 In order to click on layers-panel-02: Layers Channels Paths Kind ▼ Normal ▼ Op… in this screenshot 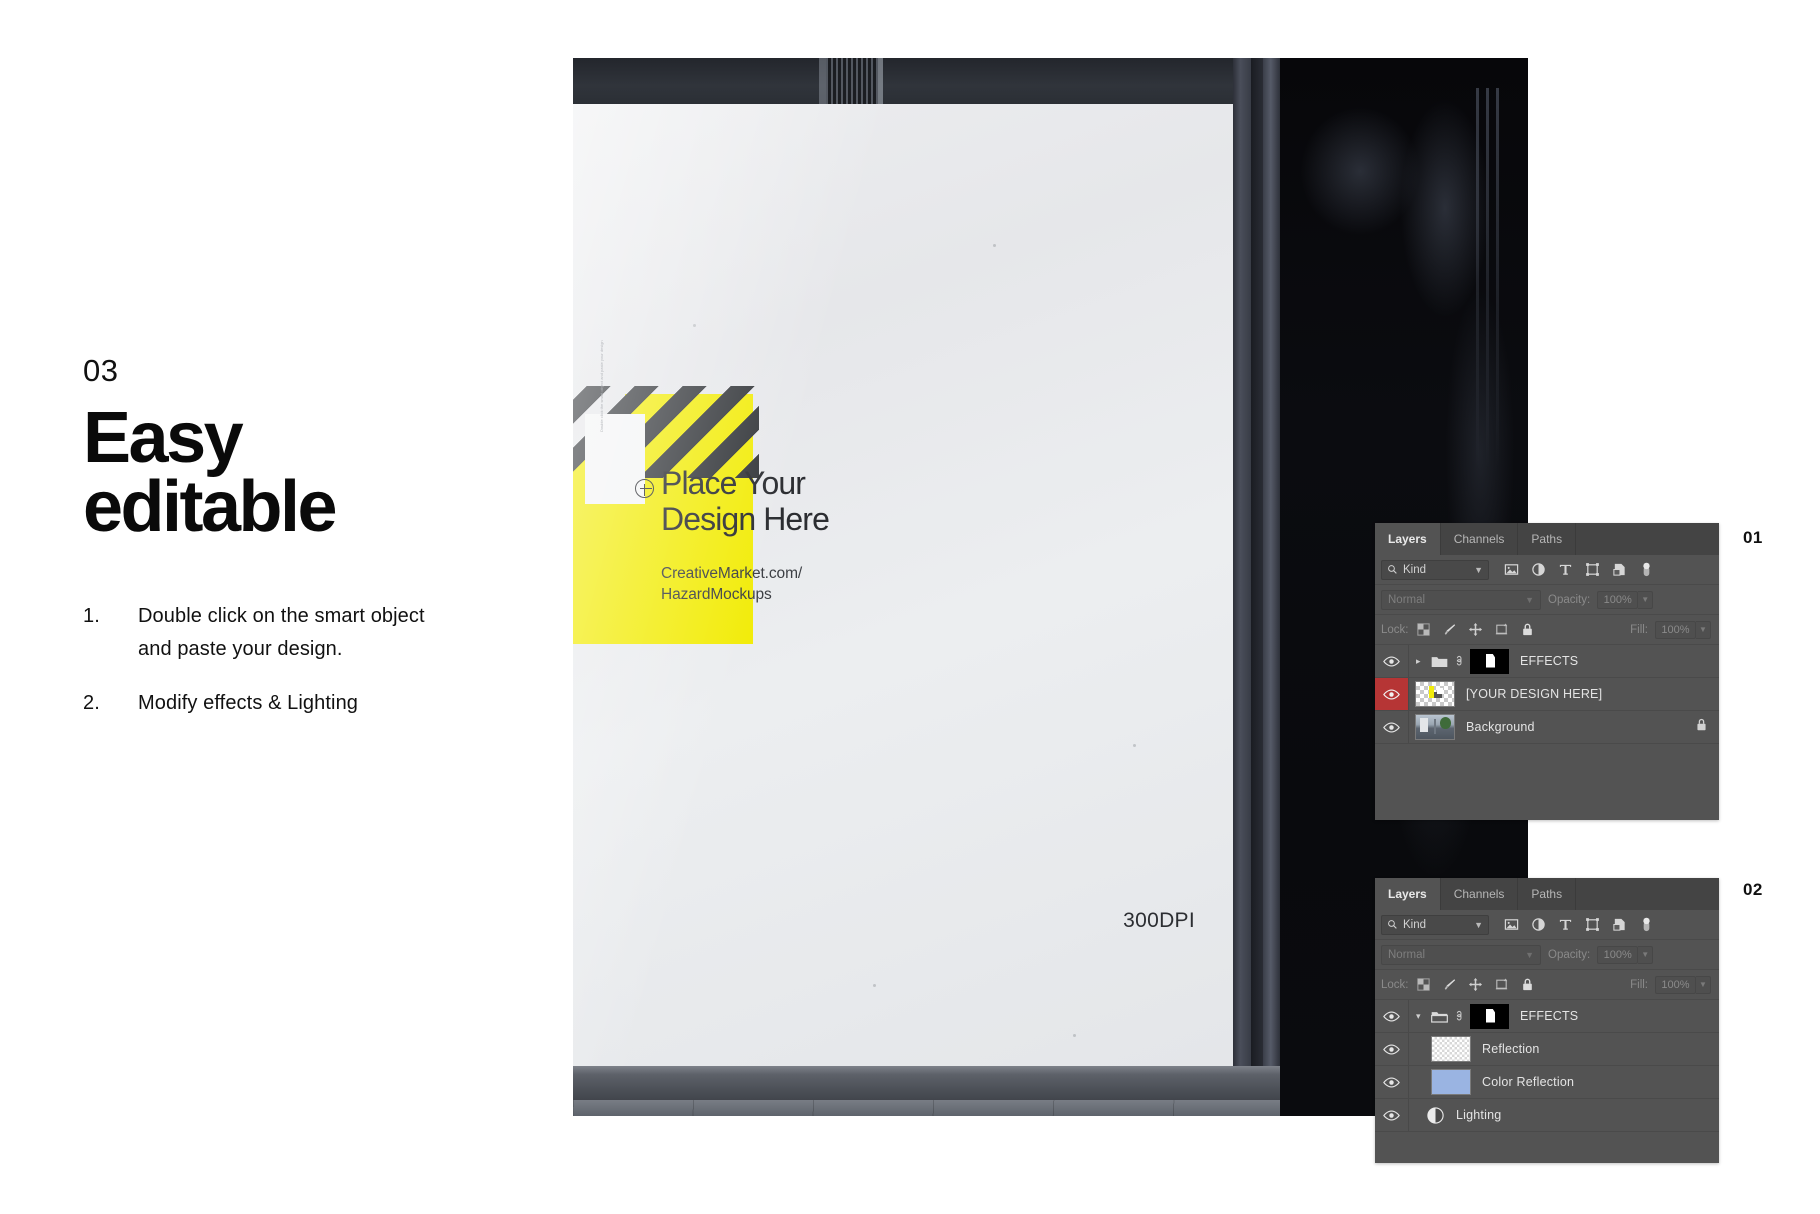, I will do `click(1547, 1020)`.